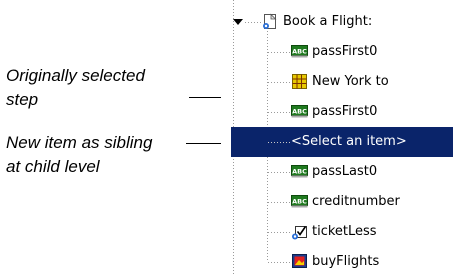 This screenshot has width=453, height=277. I want to click on tree-item-select-an-item: <Select an item>, so click(337, 142).